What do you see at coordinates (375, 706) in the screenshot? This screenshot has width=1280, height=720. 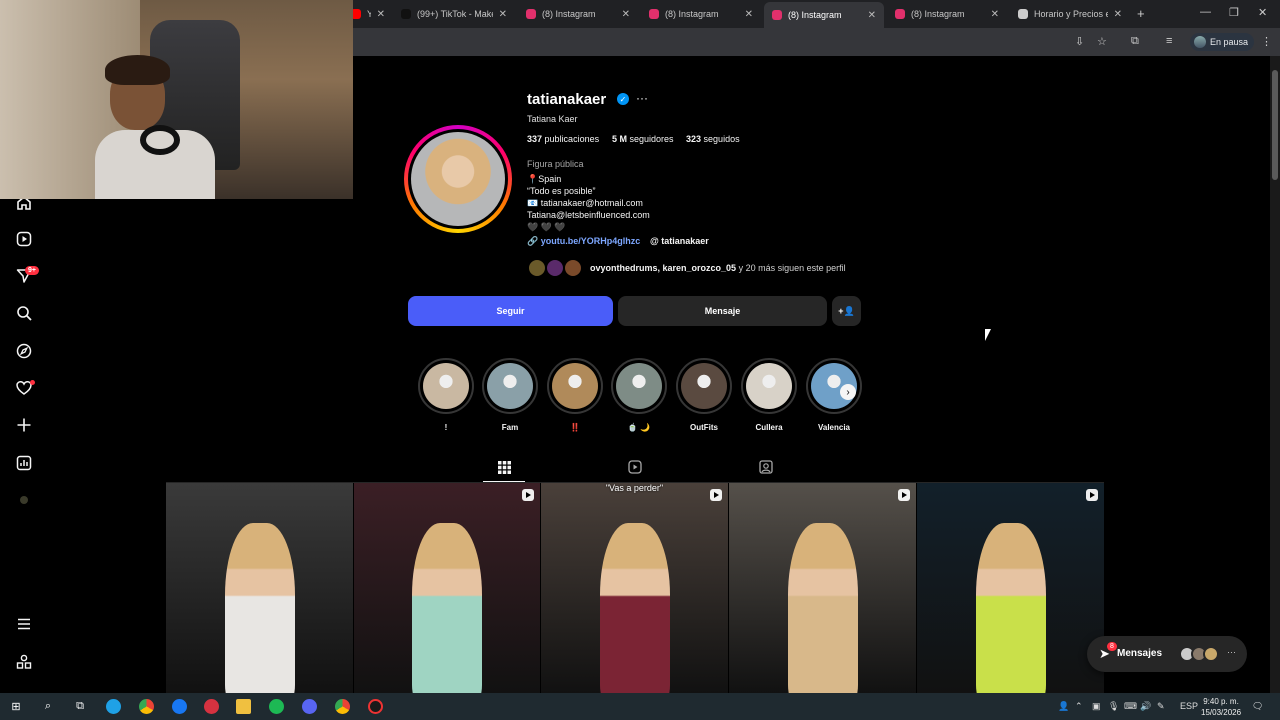 I see `obs-taskbar-icon` at bounding box center [375, 706].